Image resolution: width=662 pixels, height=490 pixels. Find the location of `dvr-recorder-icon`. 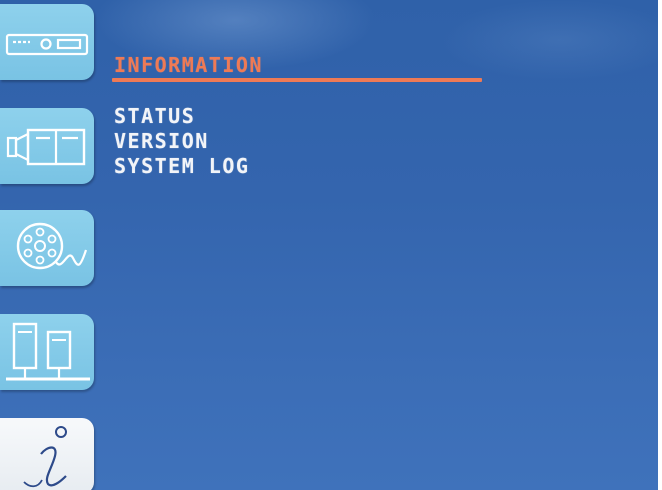

dvr-recorder-icon is located at coordinates (47, 44).